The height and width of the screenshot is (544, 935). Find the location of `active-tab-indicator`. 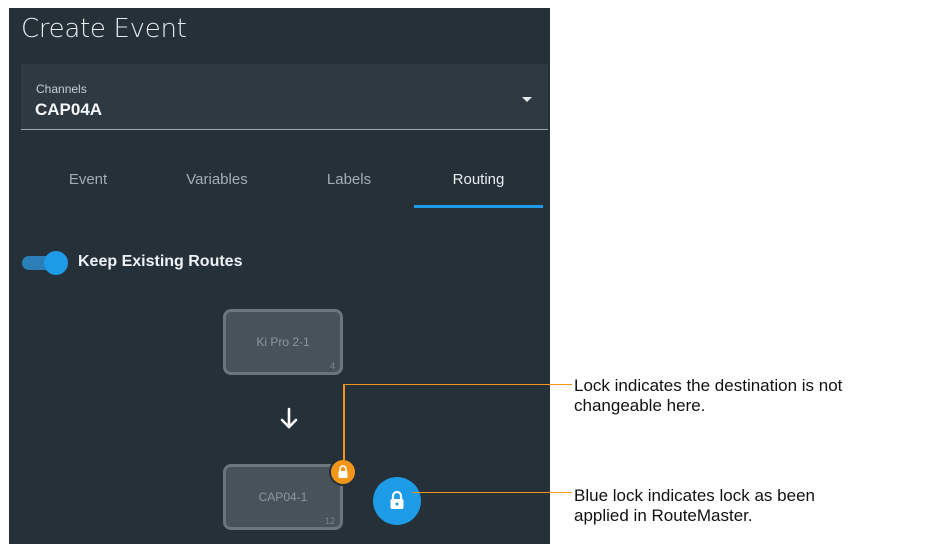

active-tab-indicator is located at coordinates (478, 206).